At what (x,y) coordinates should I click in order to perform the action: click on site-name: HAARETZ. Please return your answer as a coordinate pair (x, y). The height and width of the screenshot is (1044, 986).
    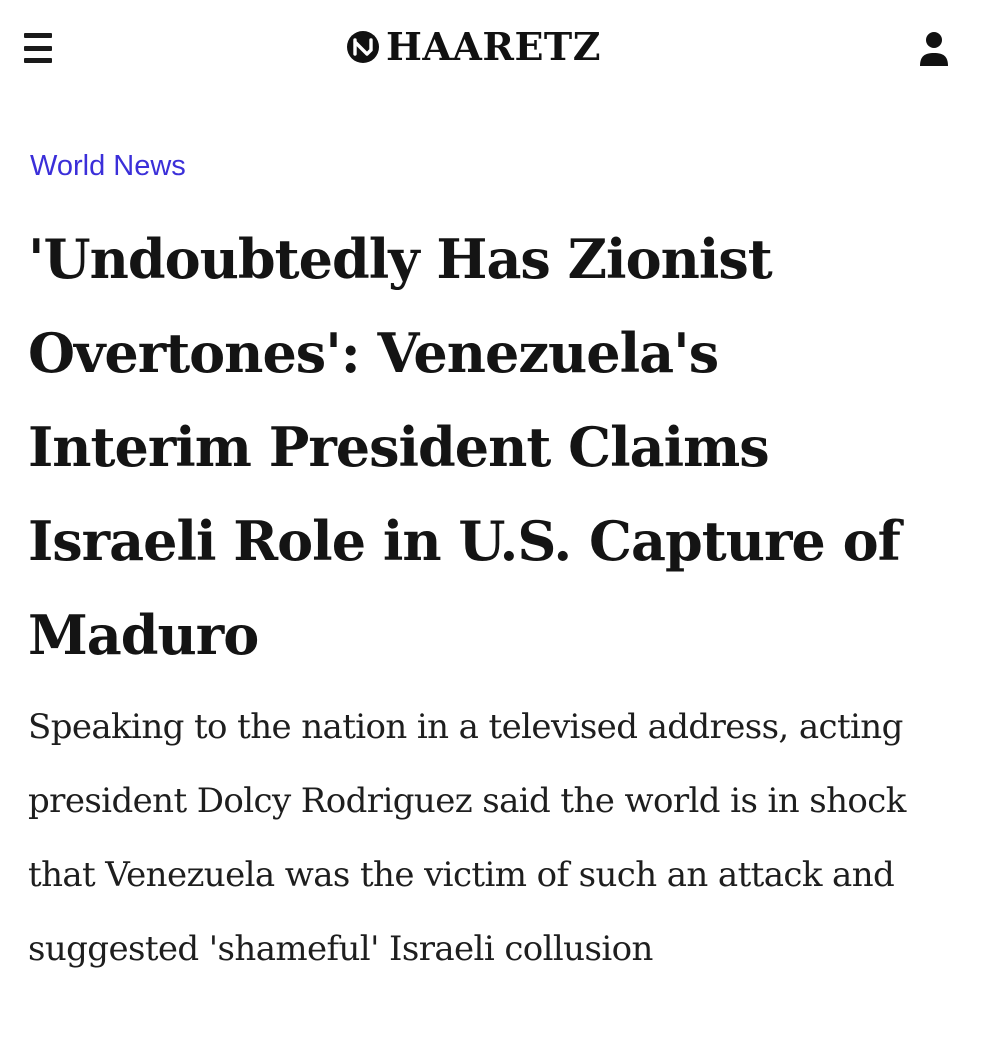
    Looking at the image, I should click on (493, 46).